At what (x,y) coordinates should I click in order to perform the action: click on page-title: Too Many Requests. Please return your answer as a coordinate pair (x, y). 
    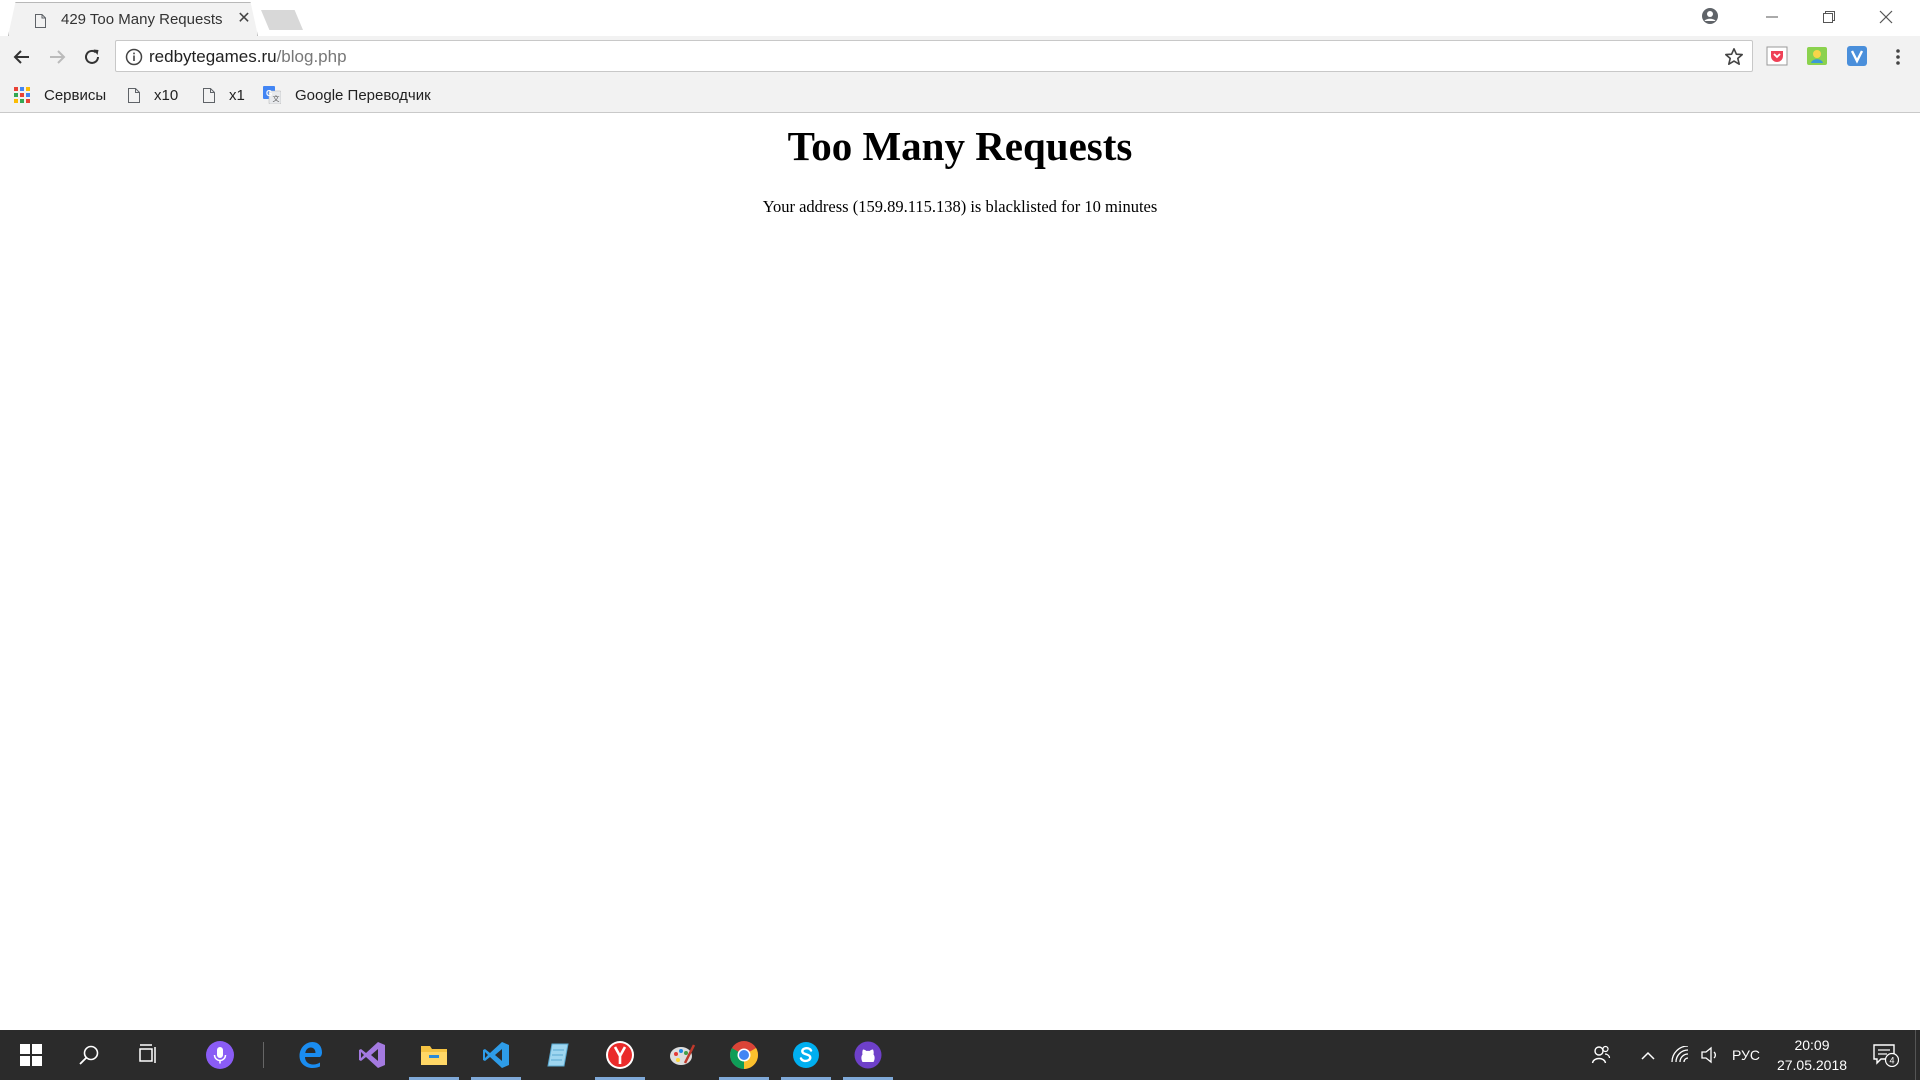
    Looking at the image, I should click on (960, 146).